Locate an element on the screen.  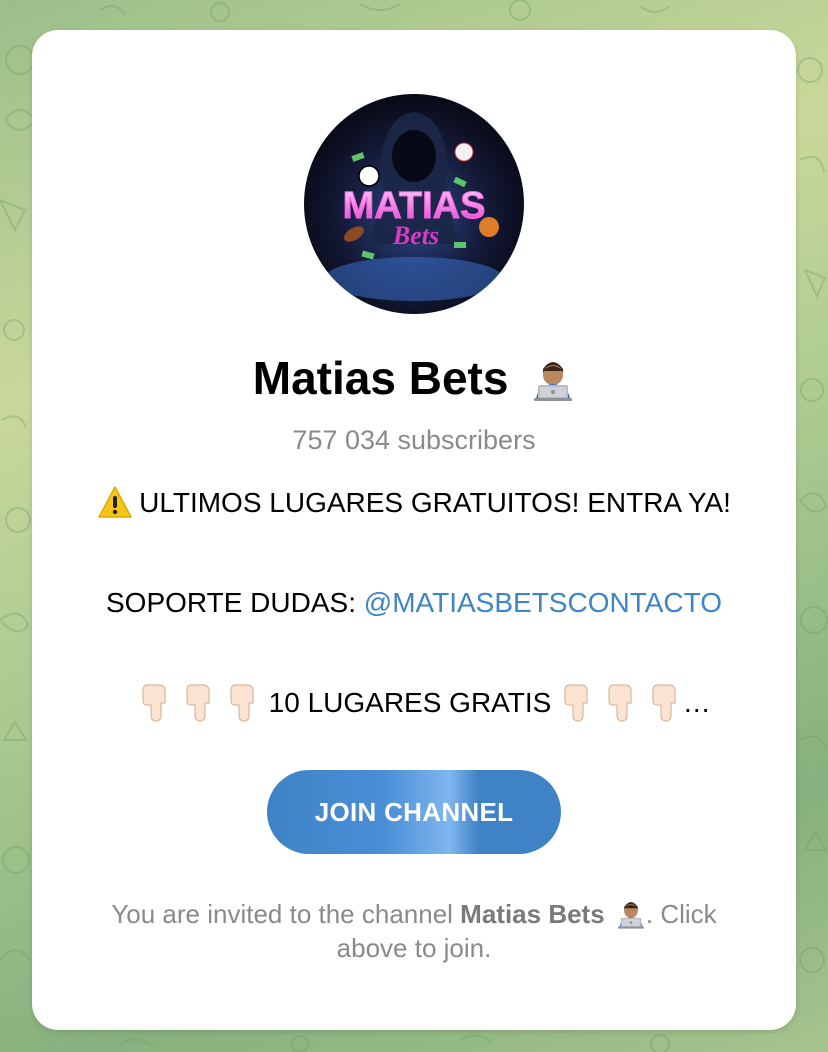
footer-suffix-2: above to join. is located at coordinates (414, 948).